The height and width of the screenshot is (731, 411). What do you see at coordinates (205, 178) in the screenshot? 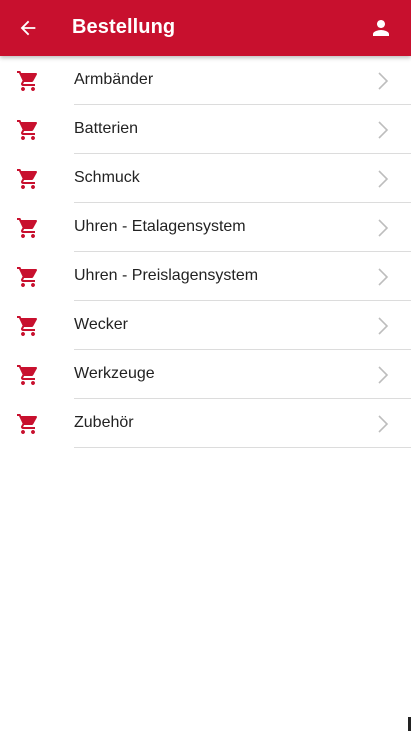
I see `list-item-schmuck: Schmuck` at bounding box center [205, 178].